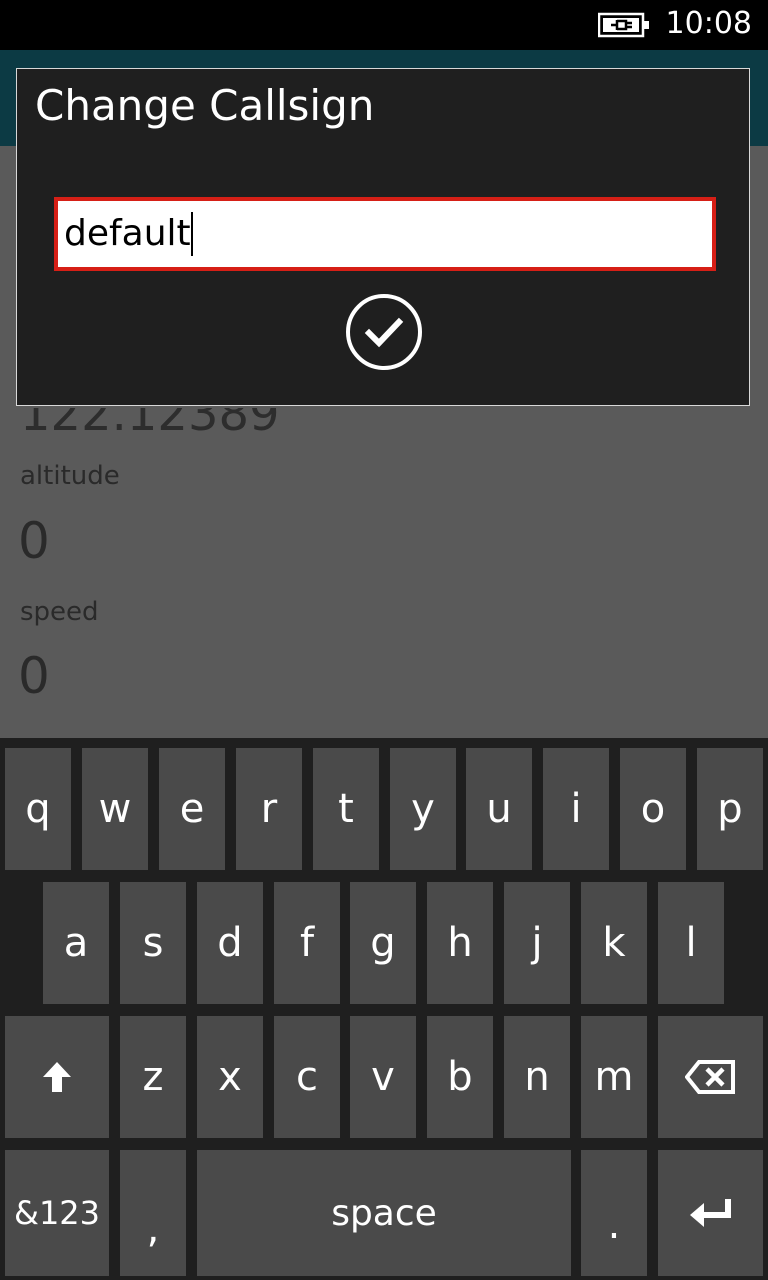 The image size is (768, 1280). What do you see at coordinates (614, 1077) in the screenshot?
I see `key-m: m` at bounding box center [614, 1077].